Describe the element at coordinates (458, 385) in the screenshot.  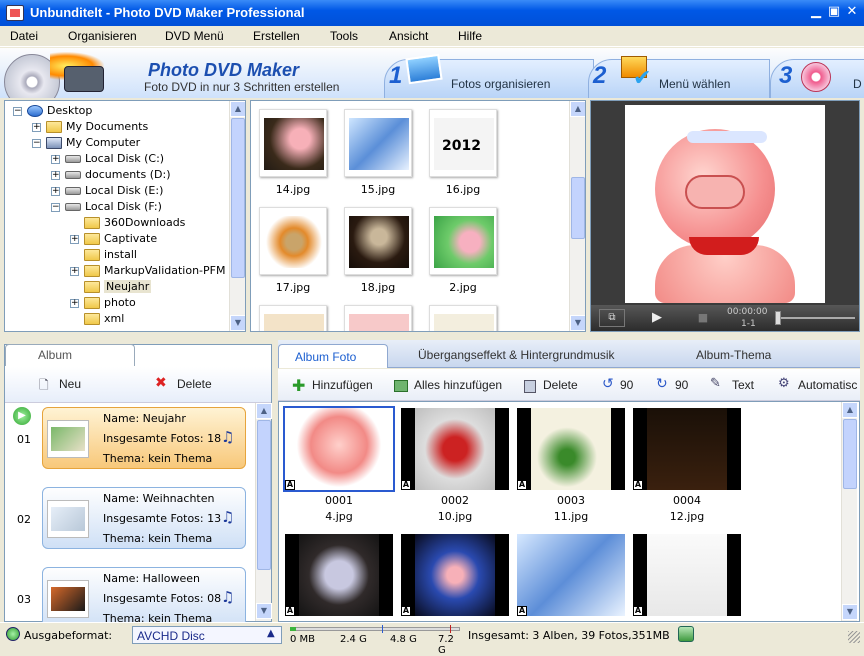
I see `add-all-button: Alles hinzufügen` at that location.